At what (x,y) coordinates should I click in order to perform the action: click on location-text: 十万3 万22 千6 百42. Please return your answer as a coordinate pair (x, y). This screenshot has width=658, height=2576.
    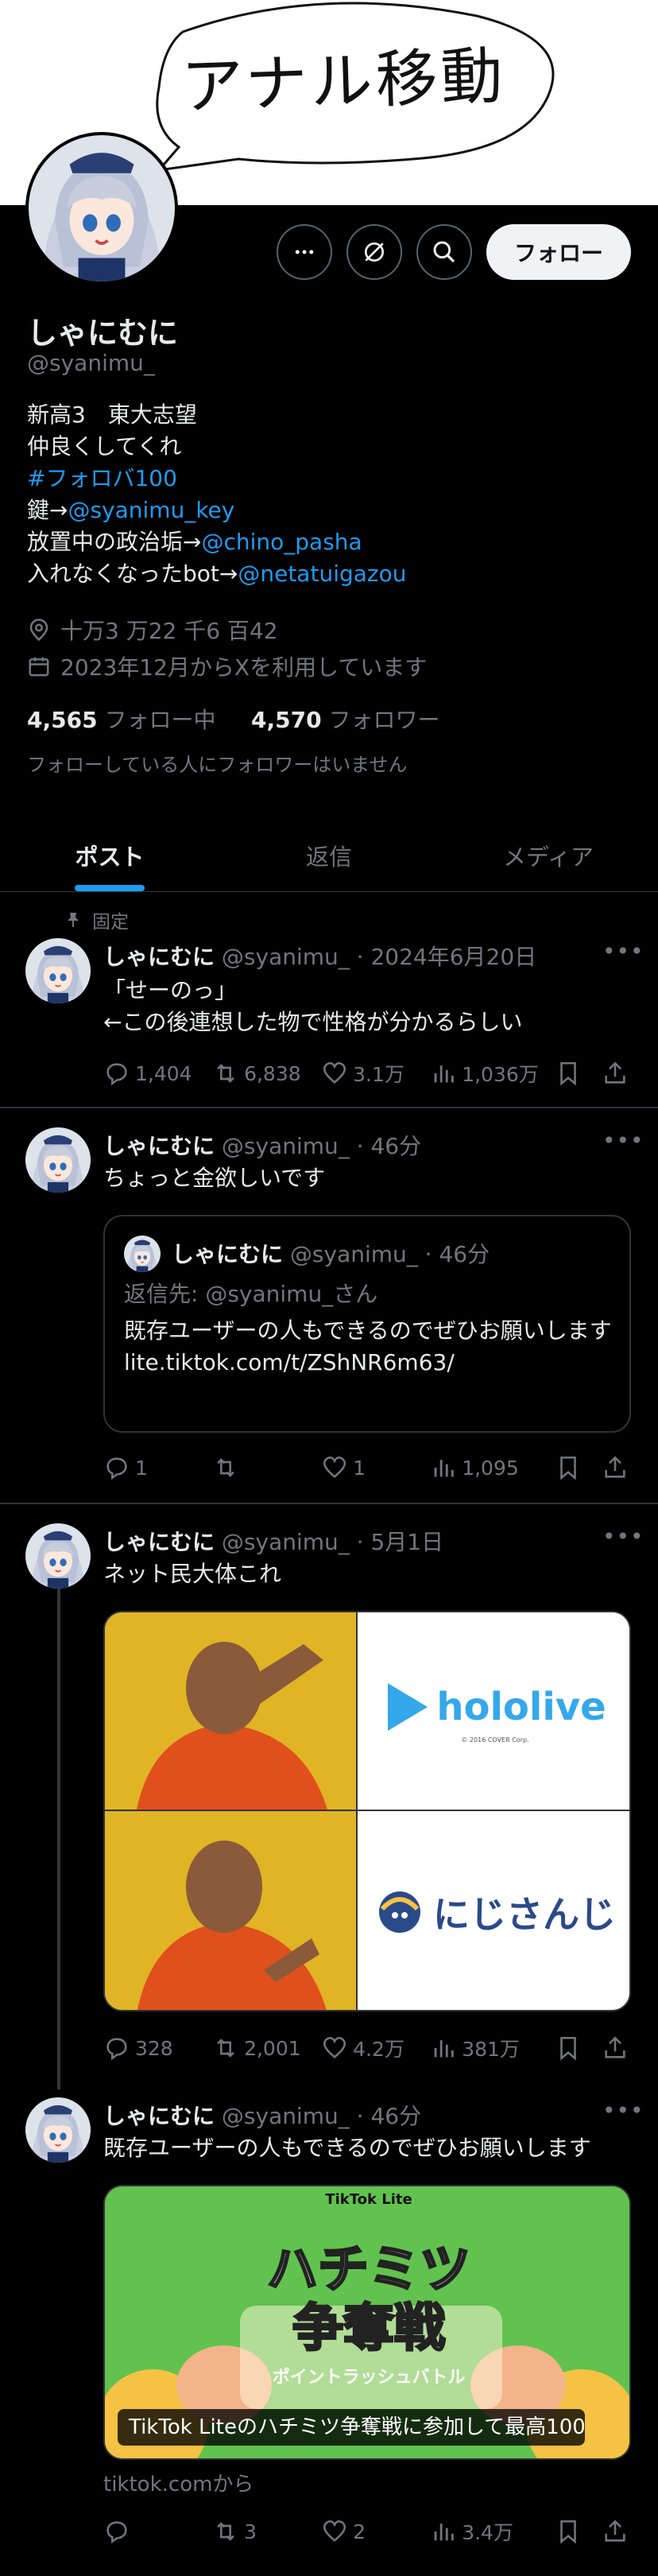
    Looking at the image, I should click on (169, 631).